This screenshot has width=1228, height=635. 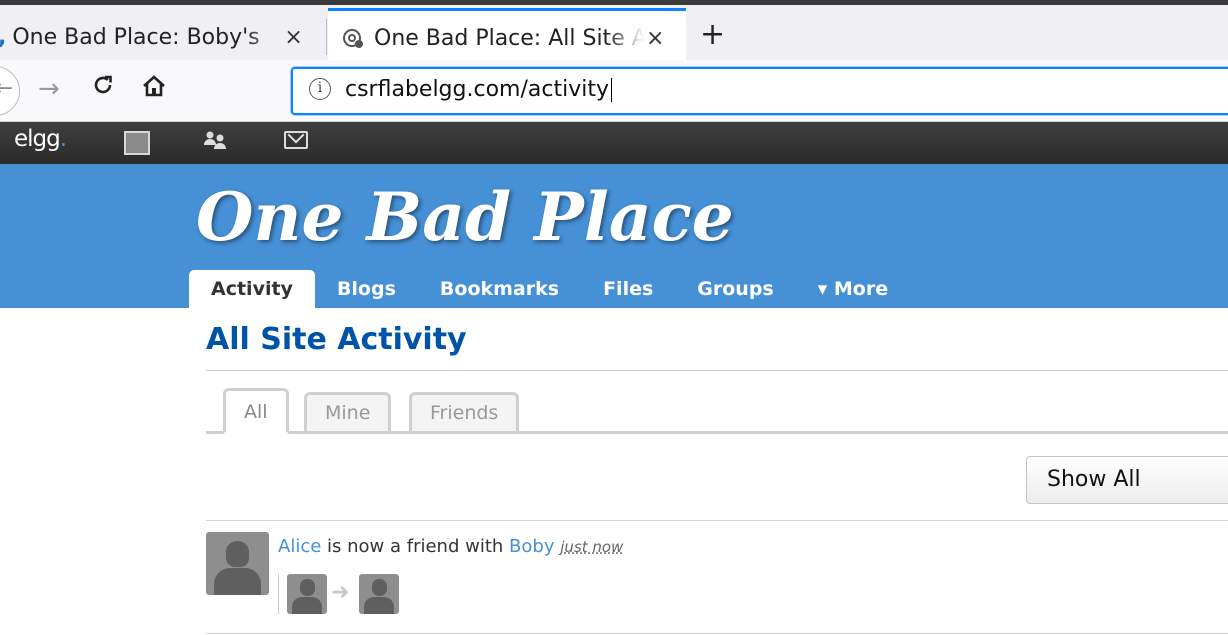 What do you see at coordinates (103, 84) in the screenshot?
I see `reload-icon` at bounding box center [103, 84].